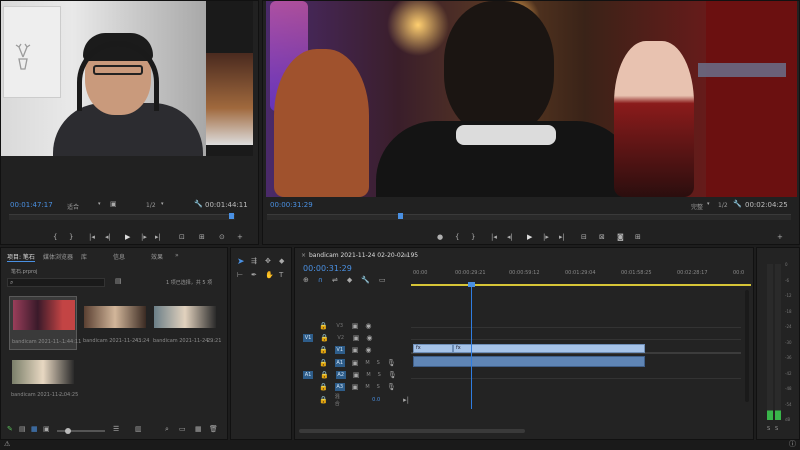 This screenshot has height=450, width=800. Describe the element at coordinates (768, 429) in the screenshot. I see `solo-left-button: S` at that location.